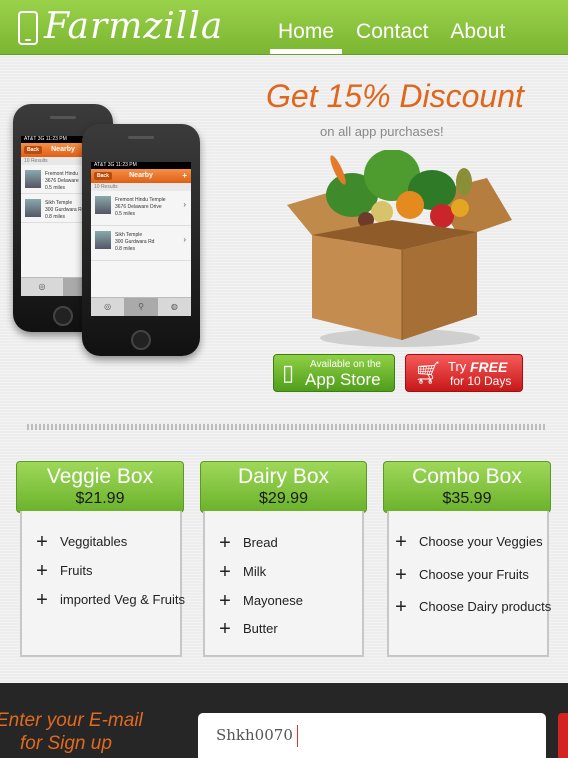  What do you see at coordinates (467, 476) in the screenshot?
I see `plan-name: Combo Box` at bounding box center [467, 476].